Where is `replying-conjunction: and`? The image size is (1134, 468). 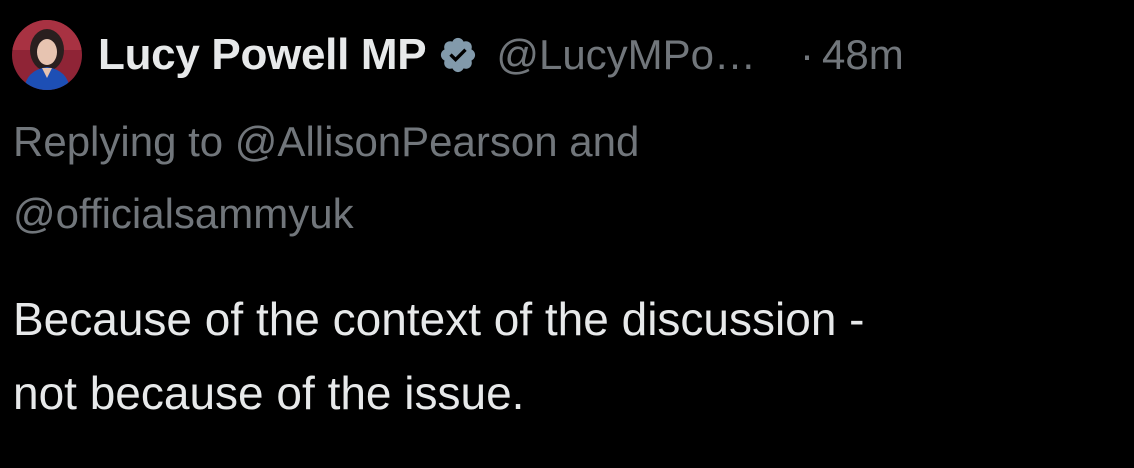 replying-conjunction: and is located at coordinates (604, 141).